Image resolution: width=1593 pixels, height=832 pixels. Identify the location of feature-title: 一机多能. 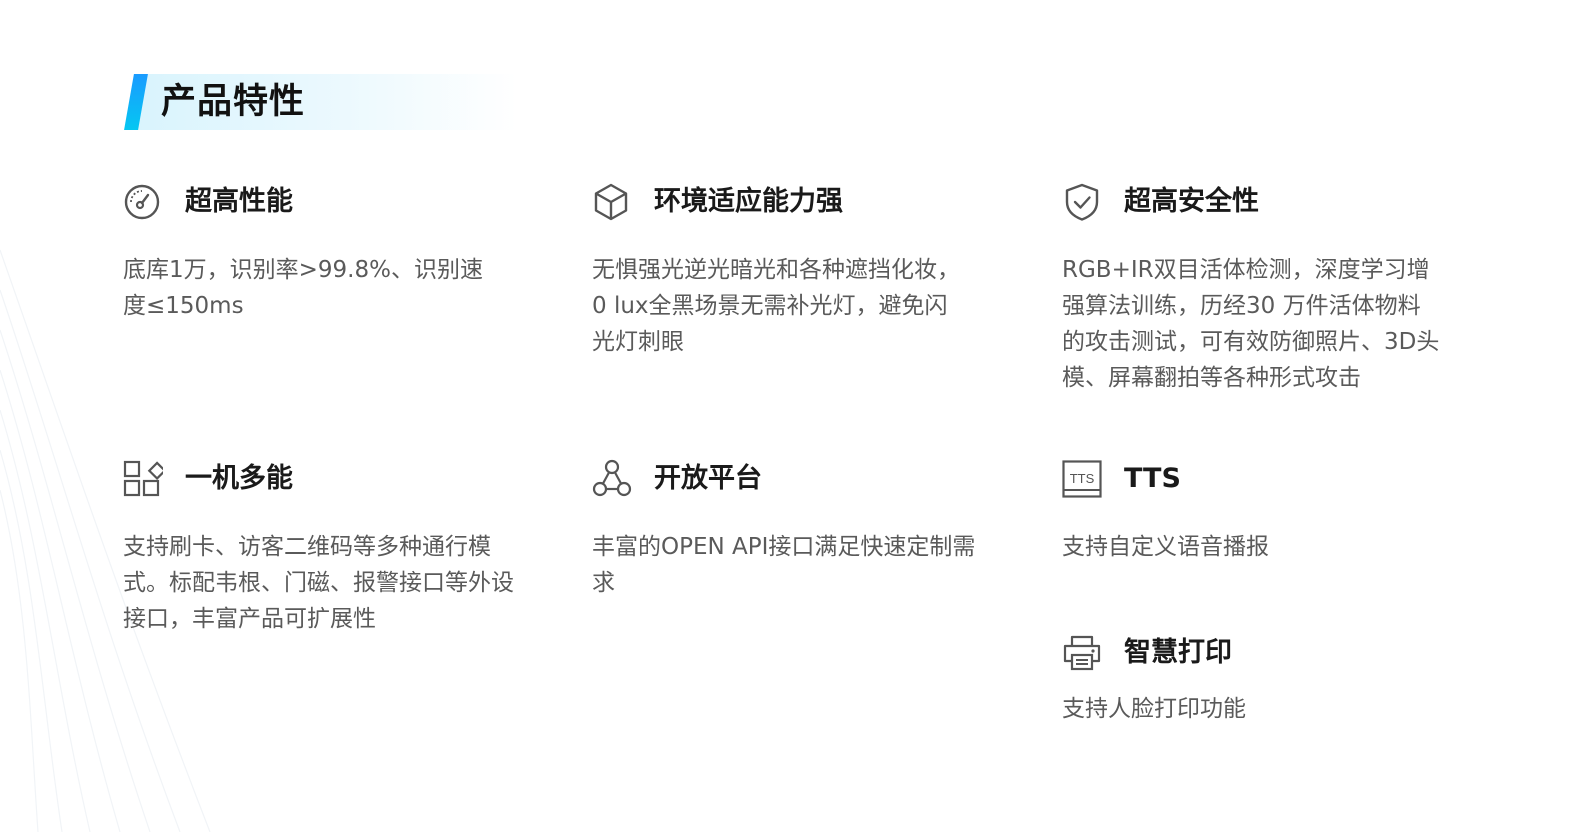
(239, 478).